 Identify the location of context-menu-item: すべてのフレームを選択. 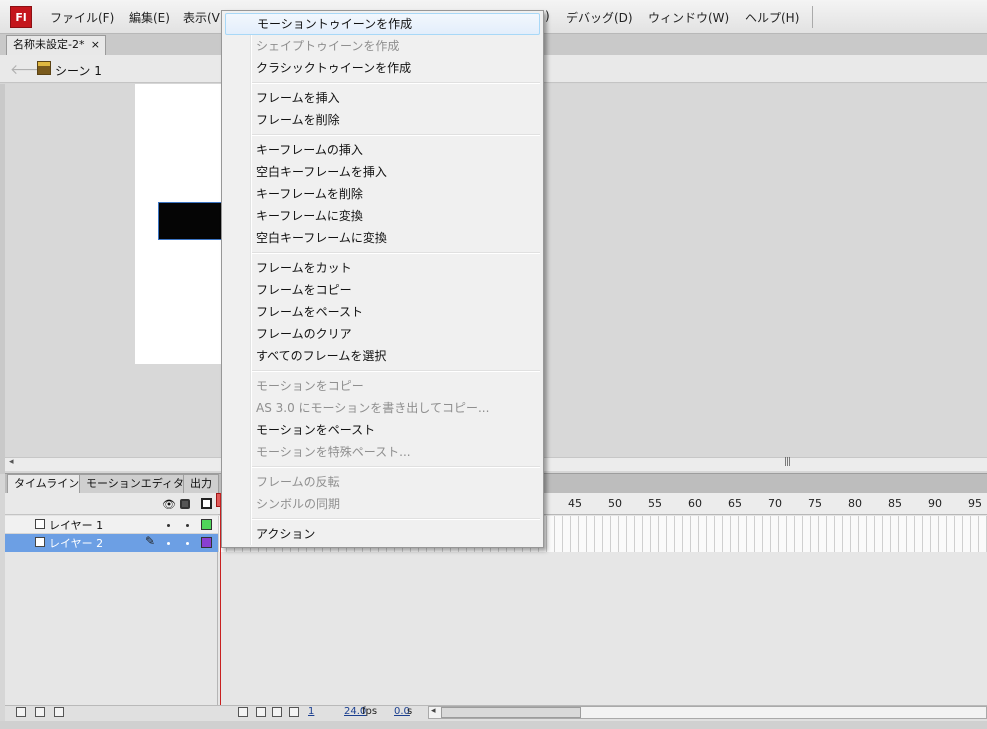
(382, 356).